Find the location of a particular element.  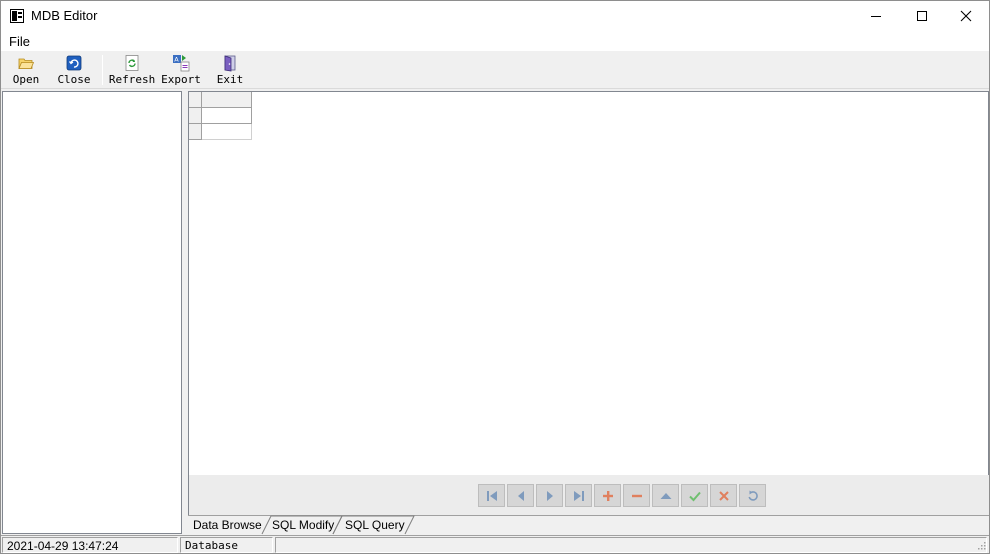

nav-prior-button is located at coordinates (520, 495).